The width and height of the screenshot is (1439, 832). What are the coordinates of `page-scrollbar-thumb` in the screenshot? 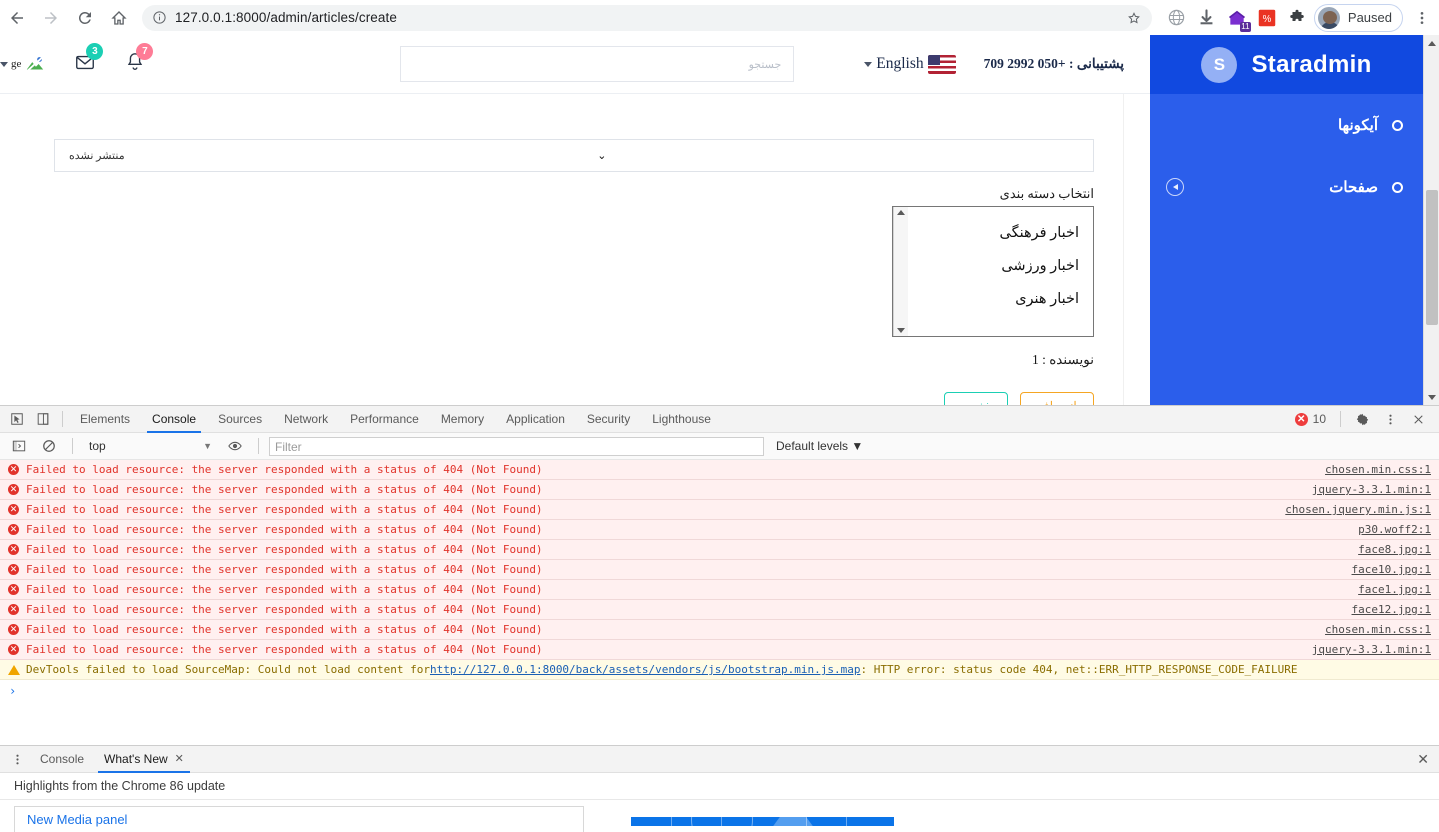 It's located at (1432, 257).